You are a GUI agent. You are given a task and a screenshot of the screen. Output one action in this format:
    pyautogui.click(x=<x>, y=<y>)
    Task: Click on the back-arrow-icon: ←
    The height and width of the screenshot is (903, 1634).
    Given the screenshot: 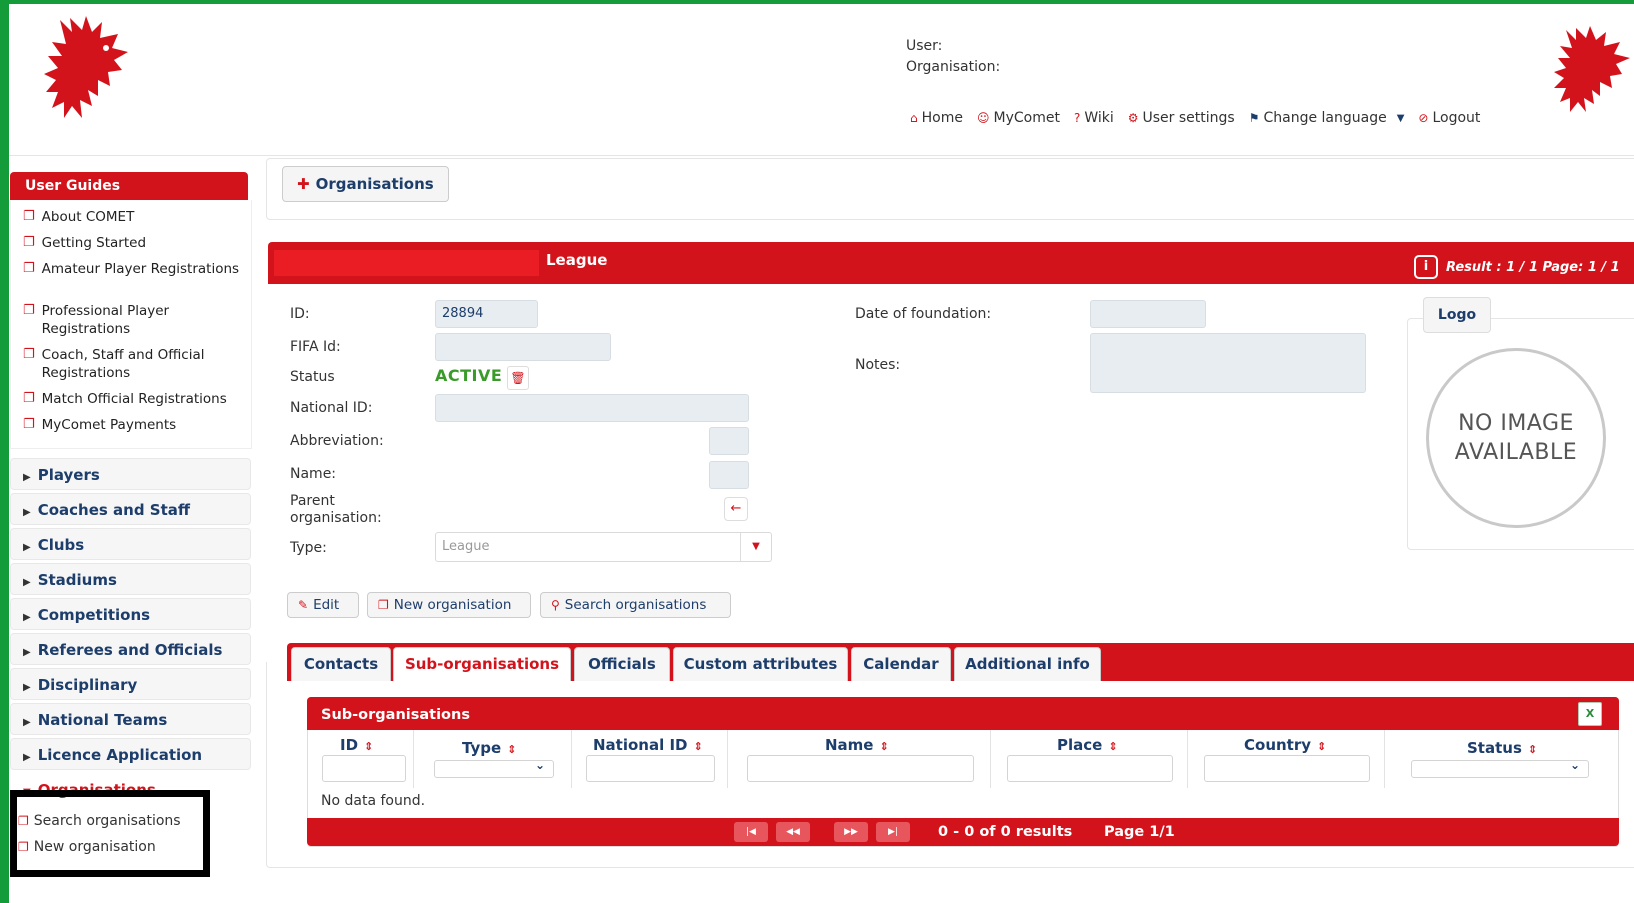 What is the action you would take?
    pyautogui.click(x=736, y=509)
    